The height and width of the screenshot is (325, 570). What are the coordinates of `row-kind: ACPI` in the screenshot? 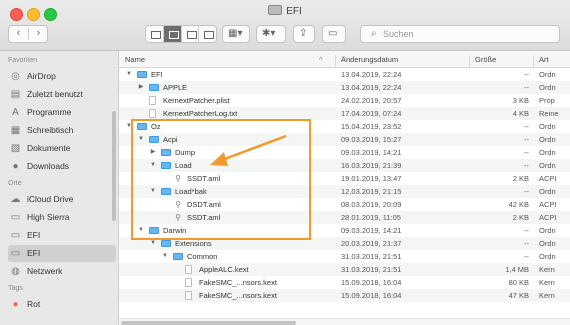 It's located at (548, 217).